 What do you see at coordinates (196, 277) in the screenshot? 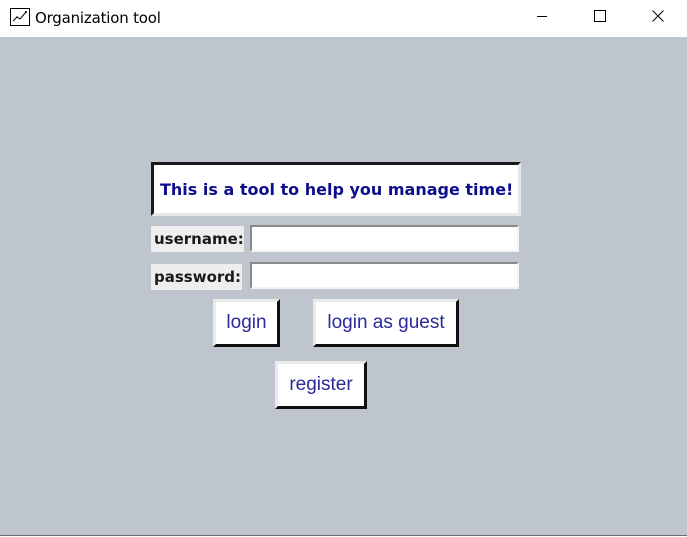
I see `password-label: password:` at bounding box center [196, 277].